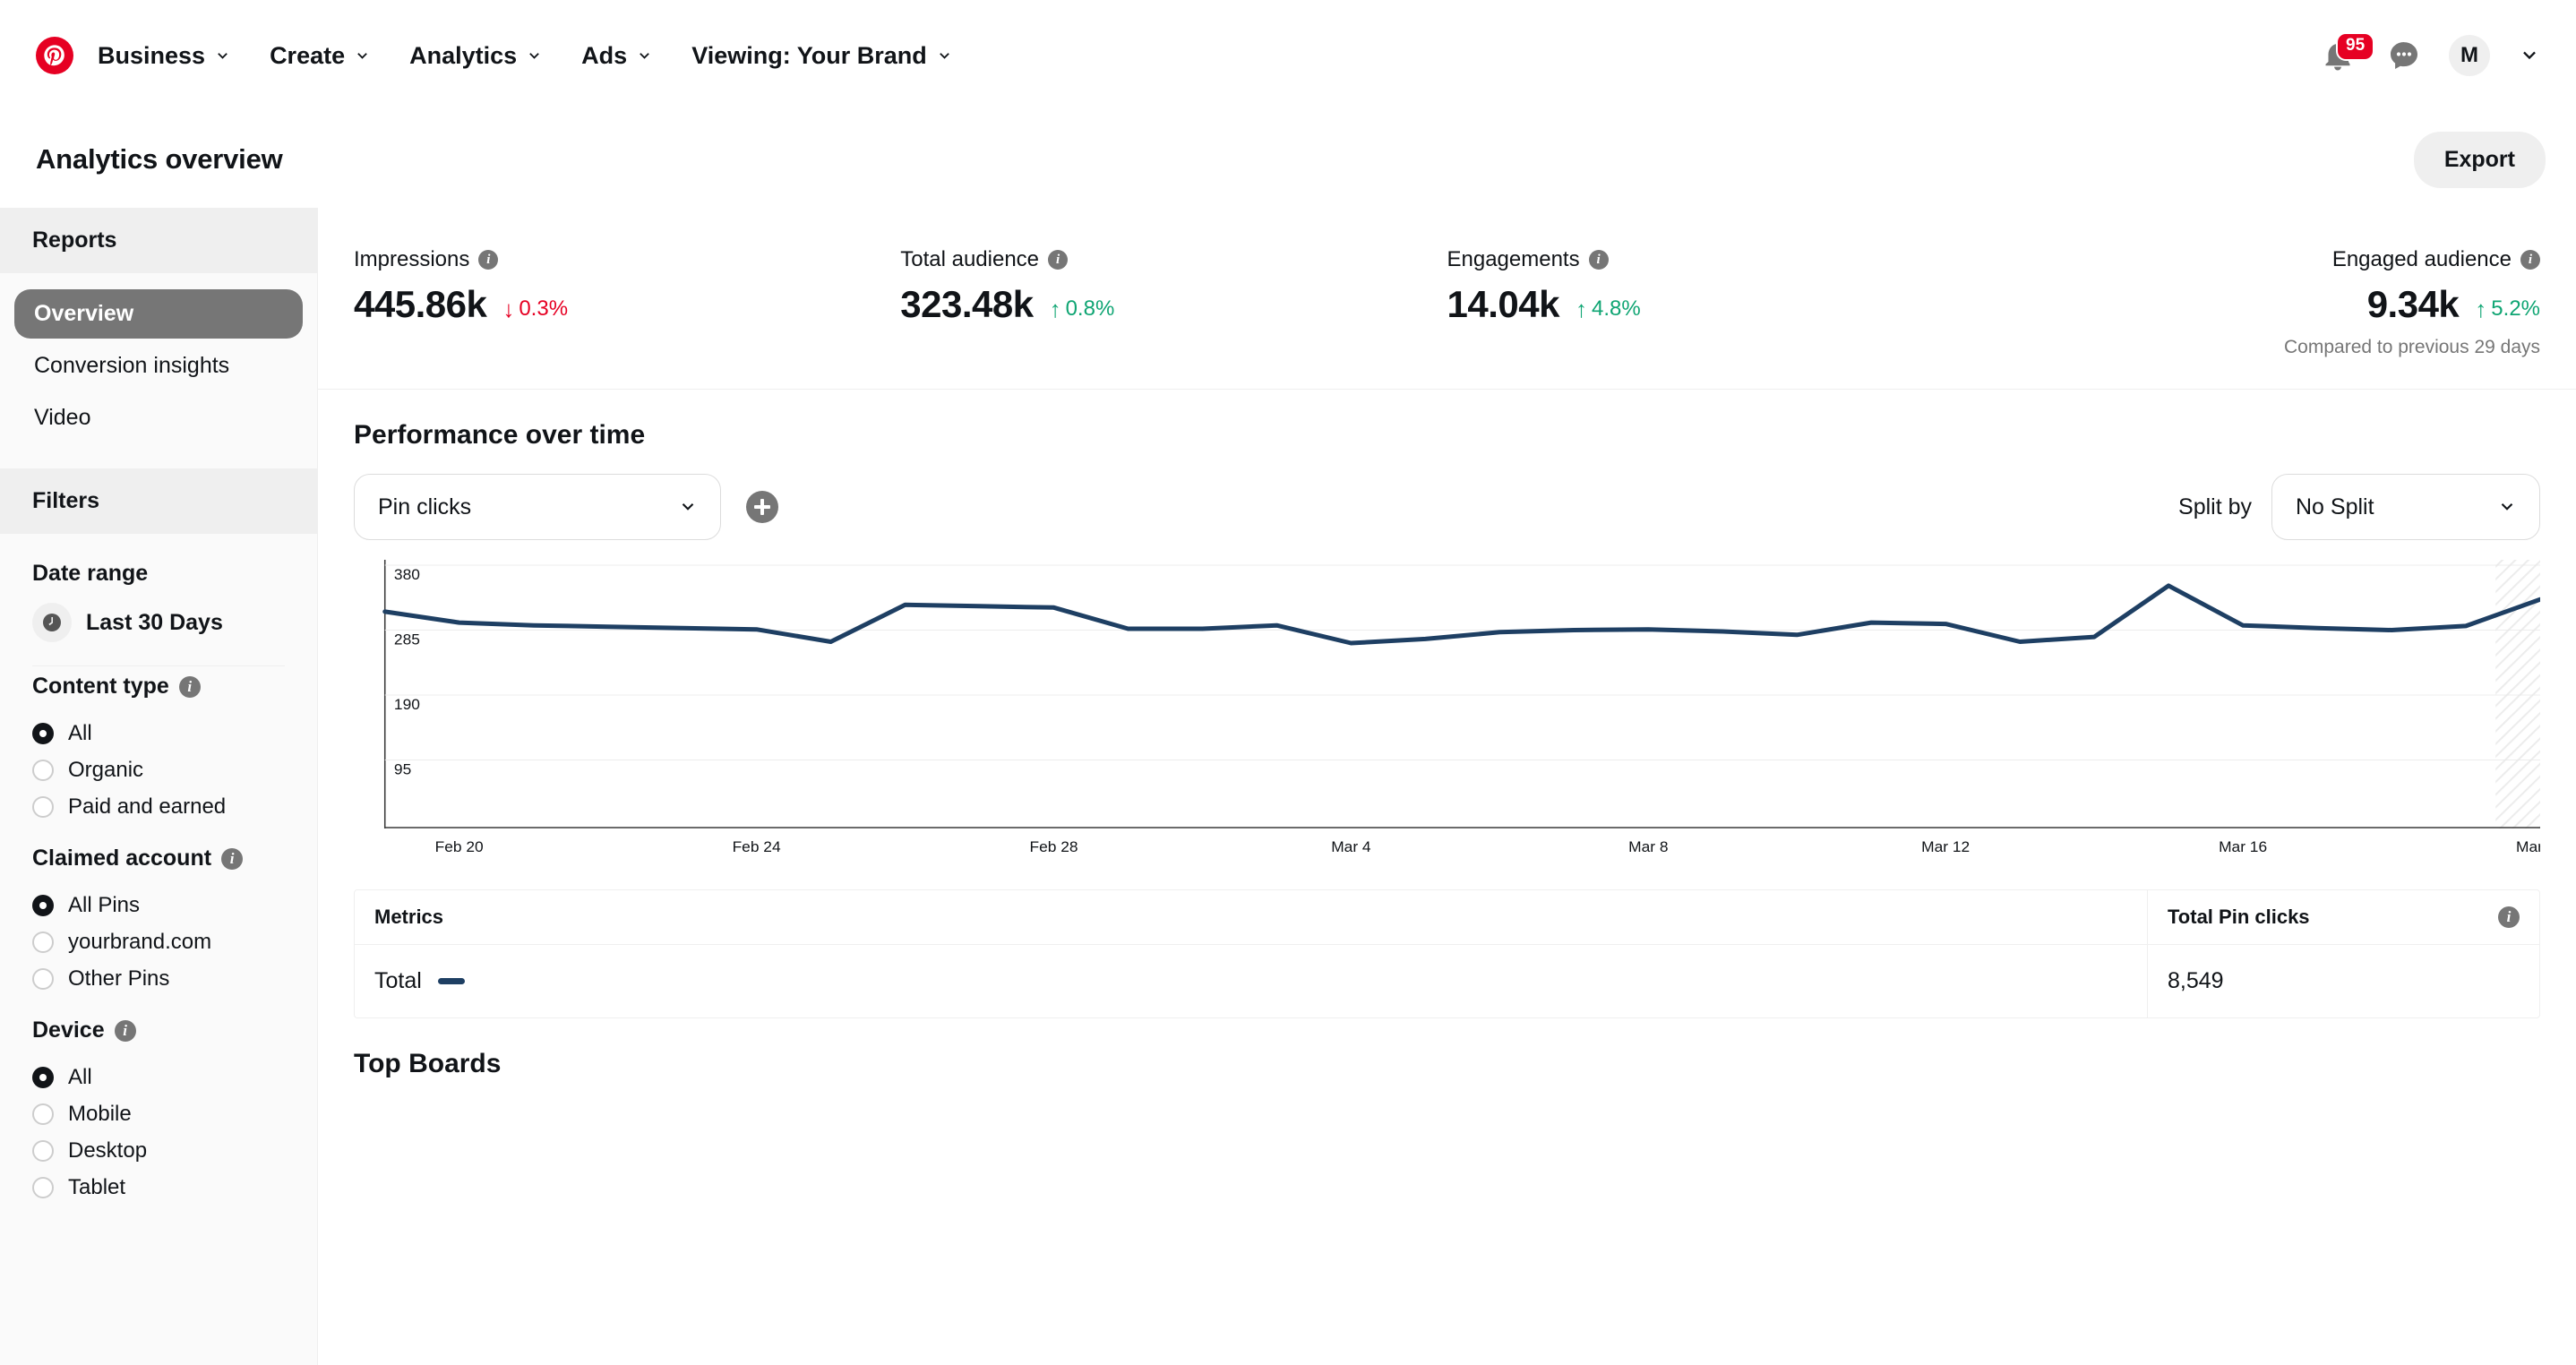  I want to click on pinterest-logo-icon, so click(54, 55).